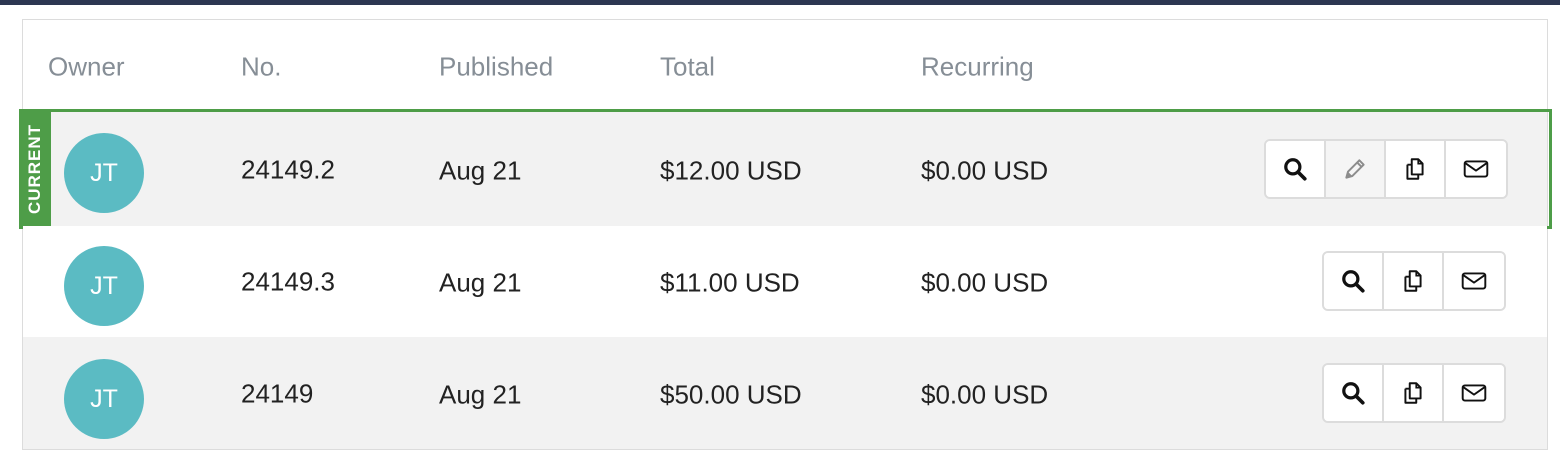 This screenshot has width=1560, height=474. I want to click on pencil-icon, so click(1355, 169).